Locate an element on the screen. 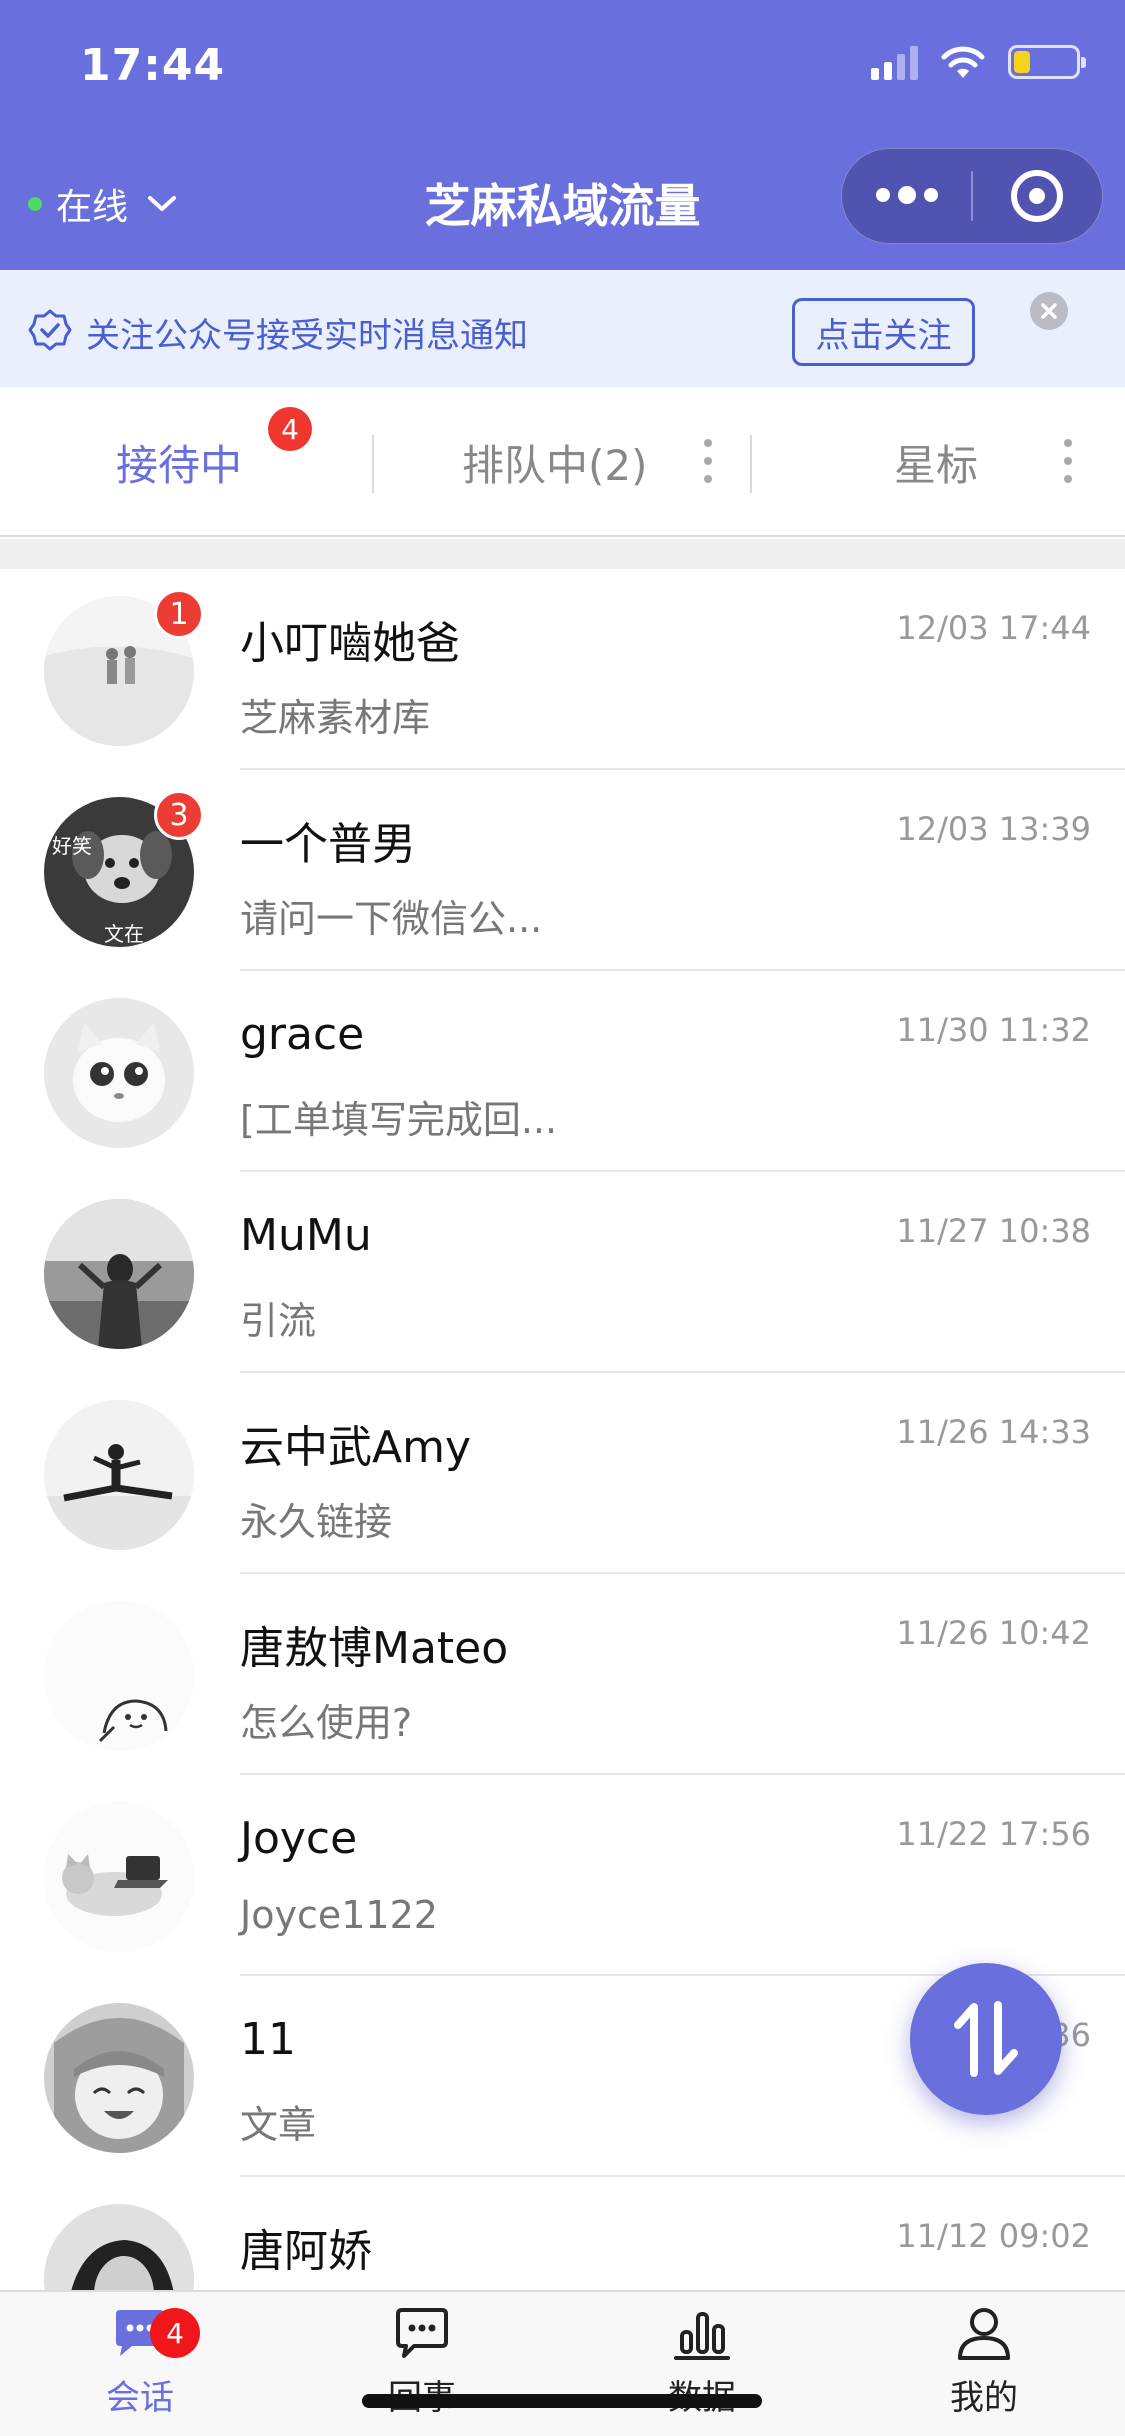 The image size is (1125, 2436). section-gap is located at coordinates (562, 554).